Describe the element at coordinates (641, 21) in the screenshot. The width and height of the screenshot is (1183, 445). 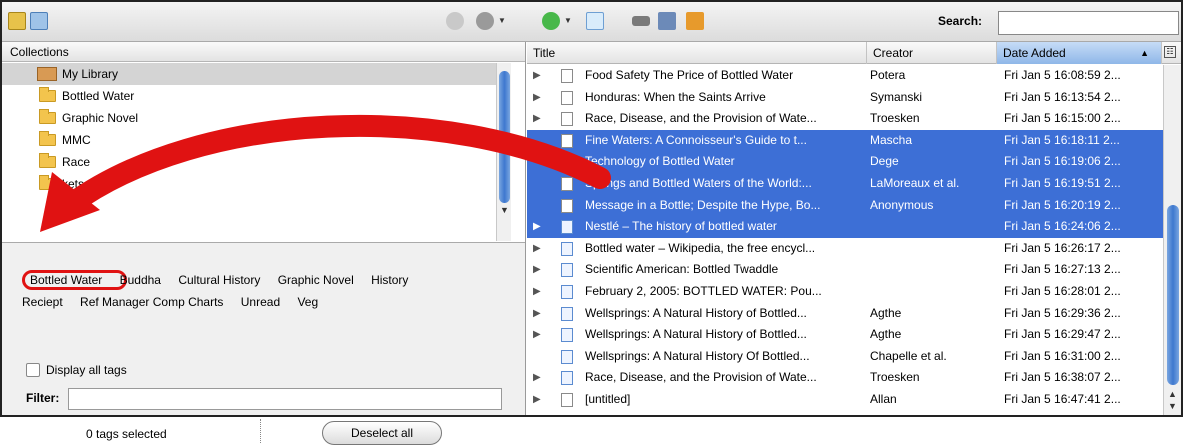
I see `attach-link-icon` at that location.